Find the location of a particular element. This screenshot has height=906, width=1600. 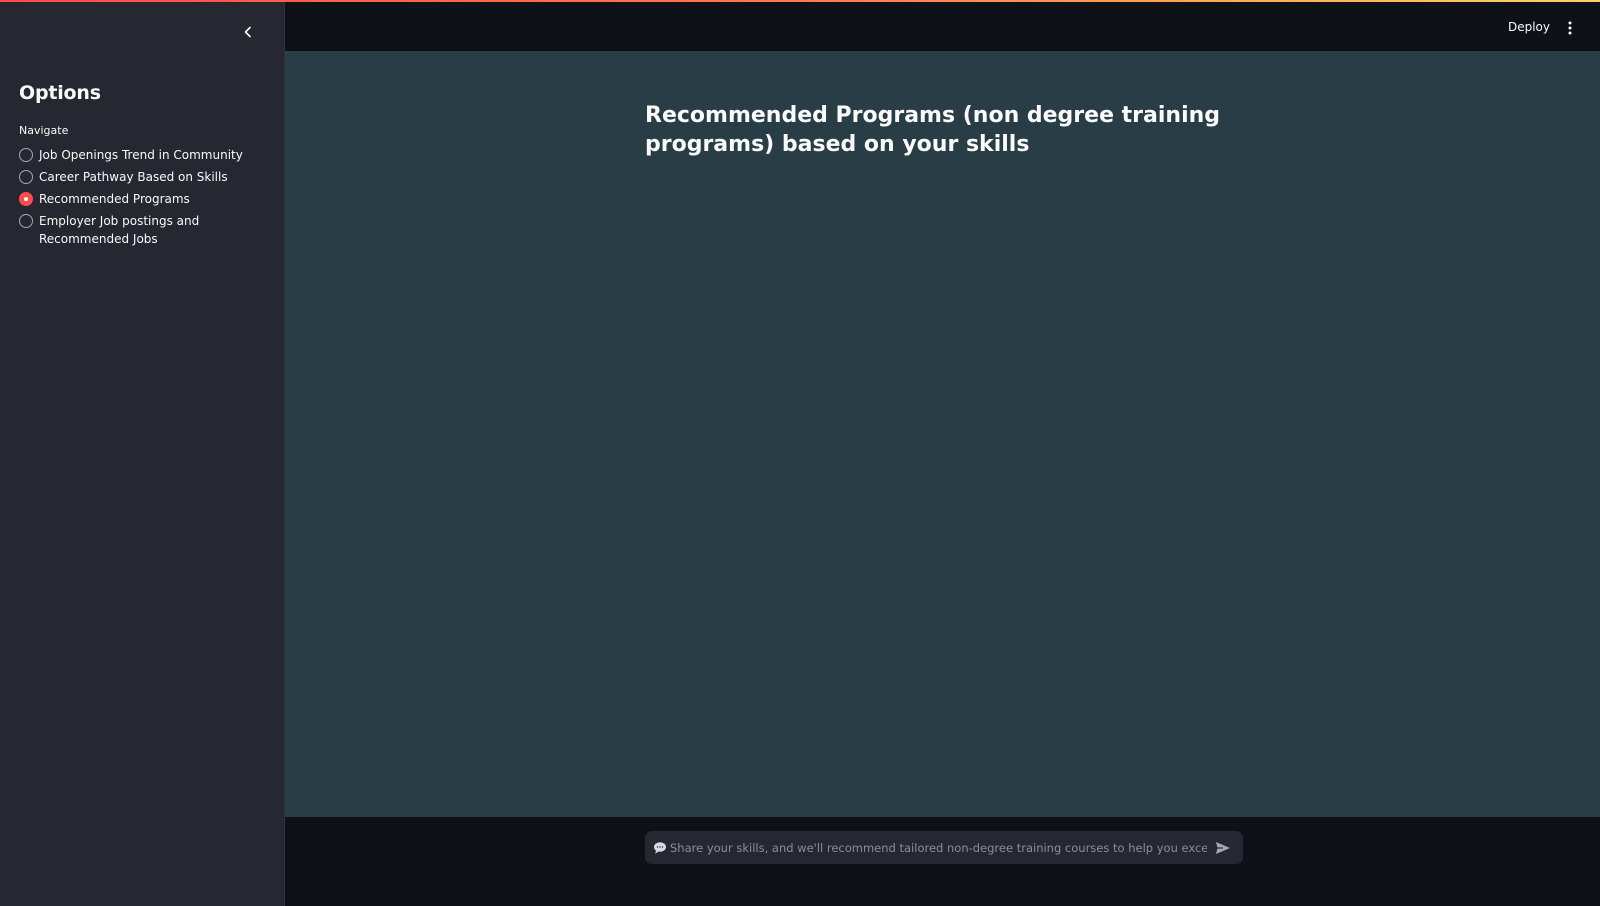

send-icon is located at coordinates (1223, 847).